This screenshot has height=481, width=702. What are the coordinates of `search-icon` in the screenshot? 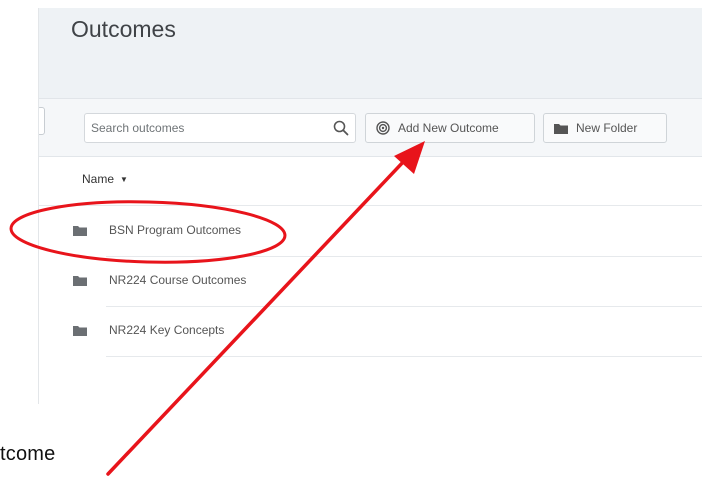 It's located at (341, 128).